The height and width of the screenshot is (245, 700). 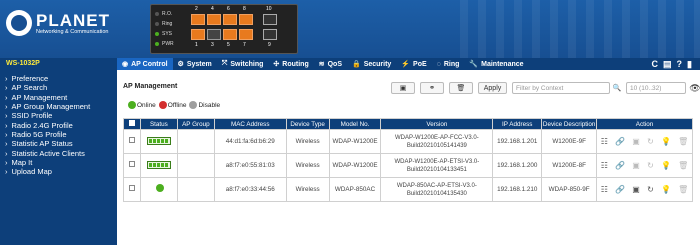 I want to click on poe-icon: ⚡, so click(x=406, y=64).